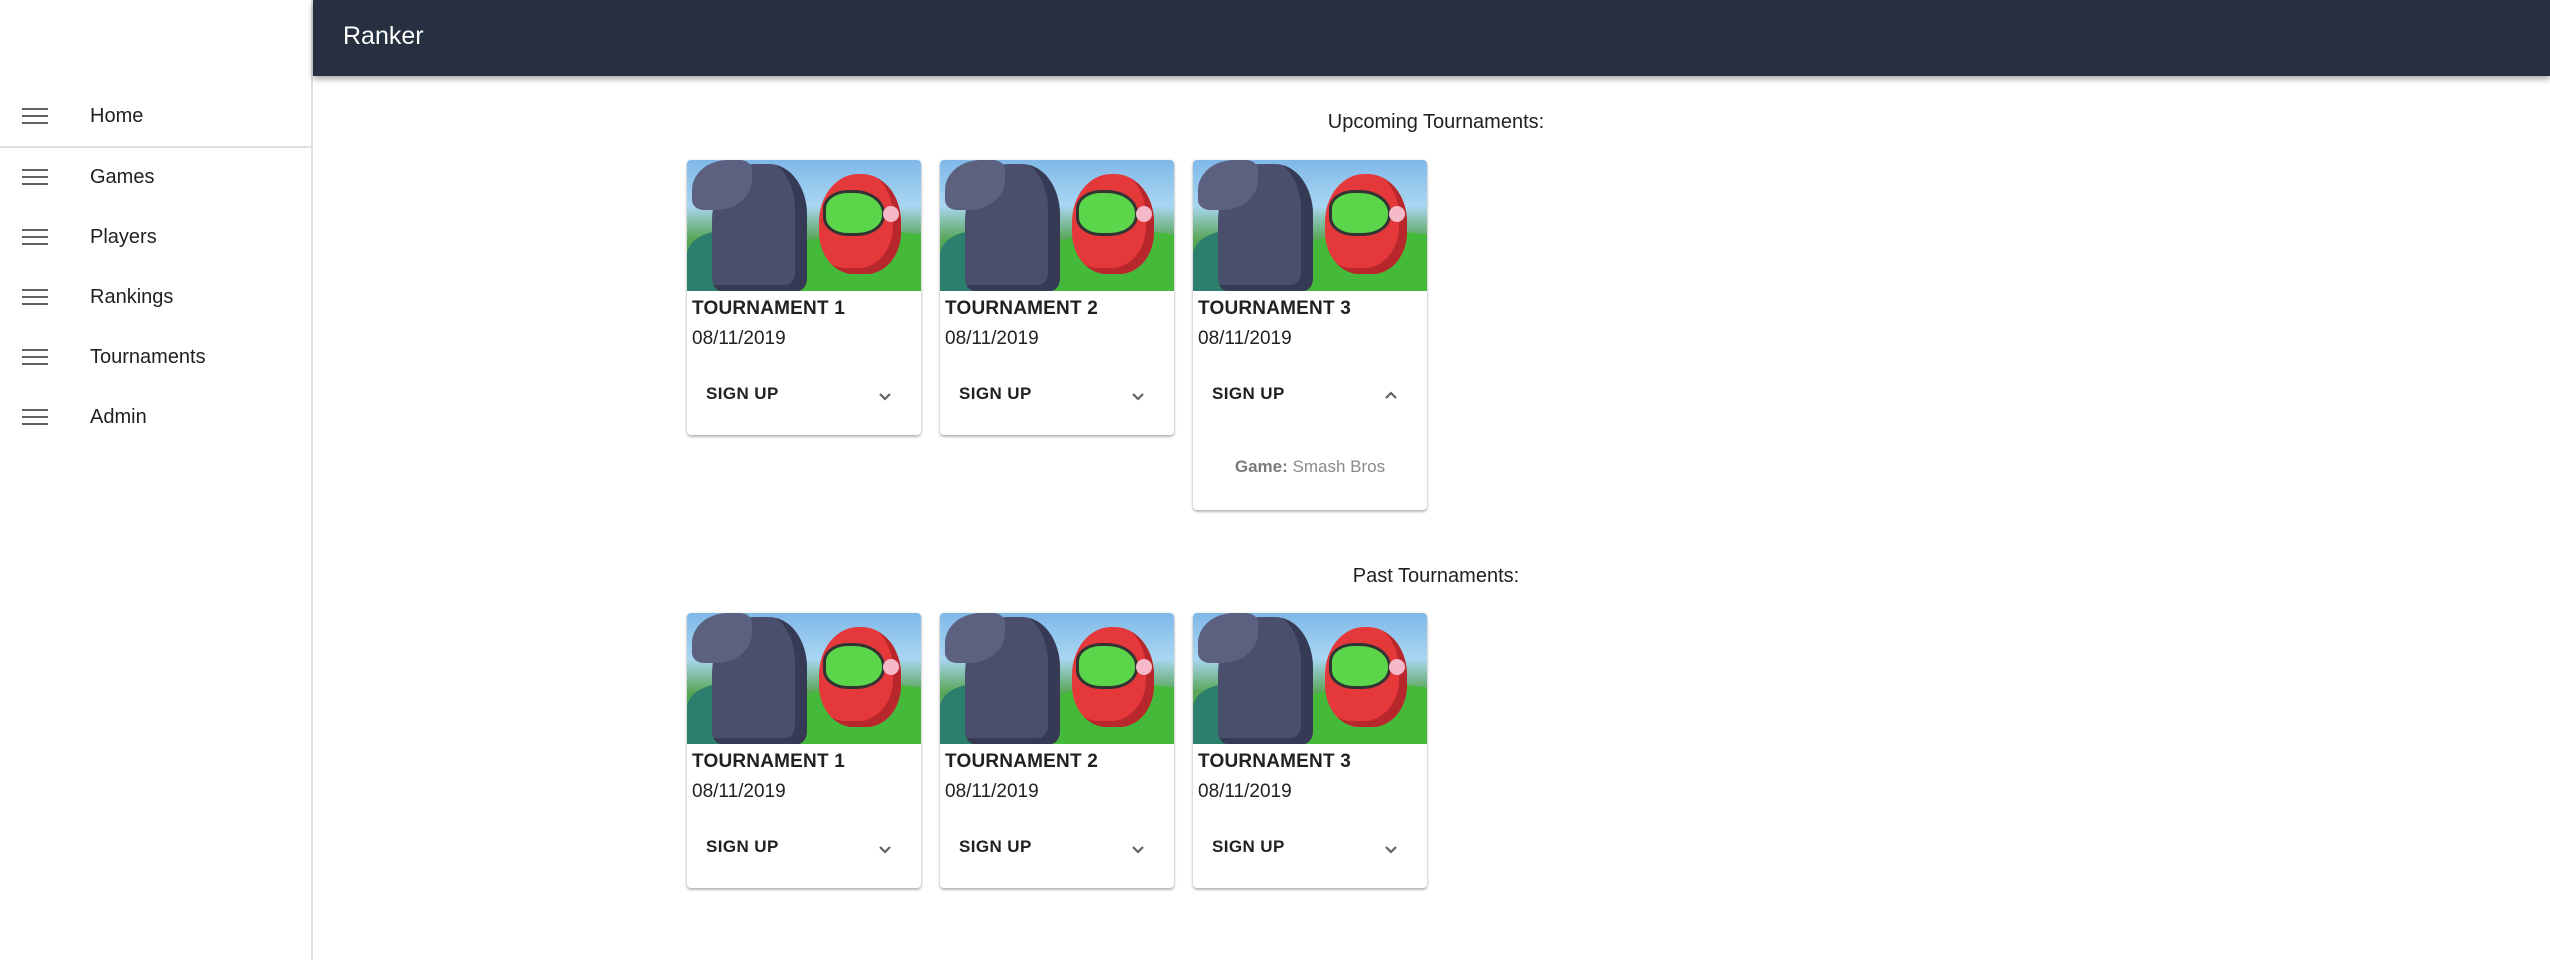 The image size is (2550, 960). I want to click on sidebar-item-players: Players, so click(155, 237).